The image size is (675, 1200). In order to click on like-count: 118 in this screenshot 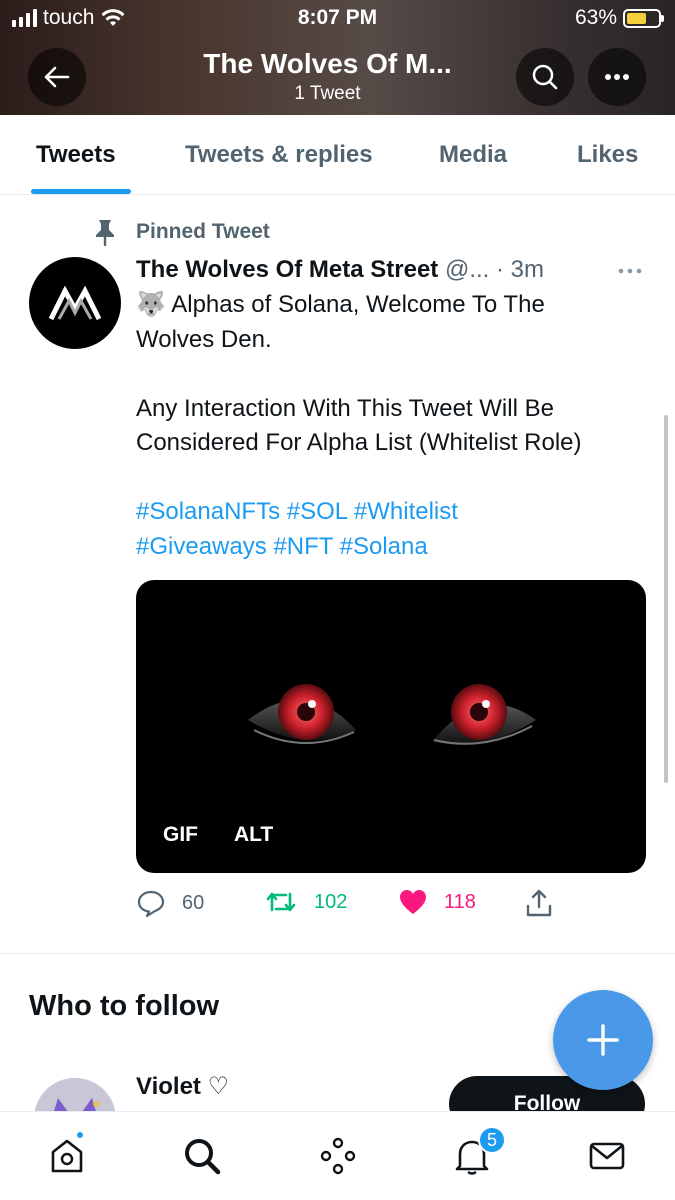, I will do `click(460, 901)`.